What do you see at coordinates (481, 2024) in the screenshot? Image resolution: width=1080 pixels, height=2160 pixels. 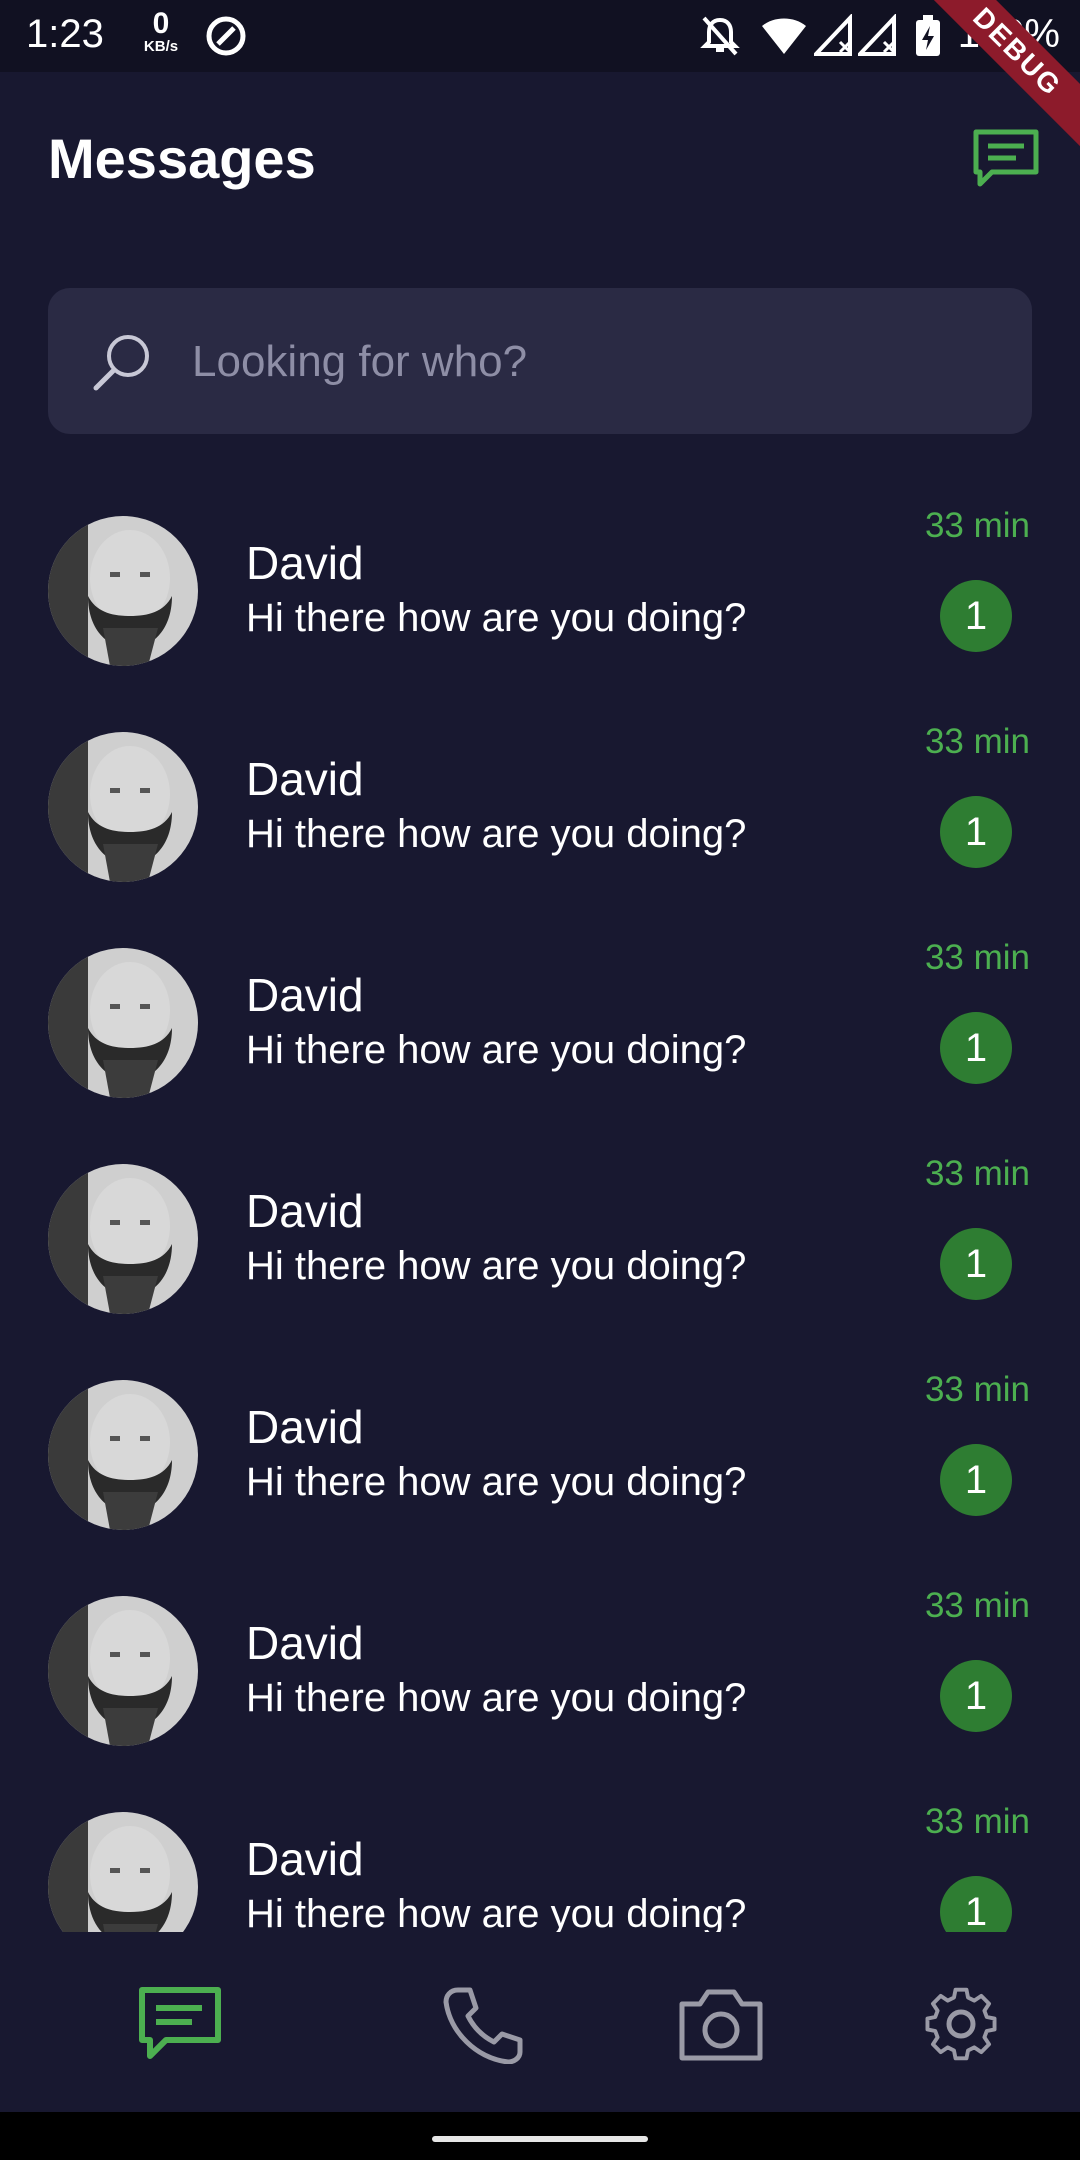 I see `phone-icon` at bounding box center [481, 2024].